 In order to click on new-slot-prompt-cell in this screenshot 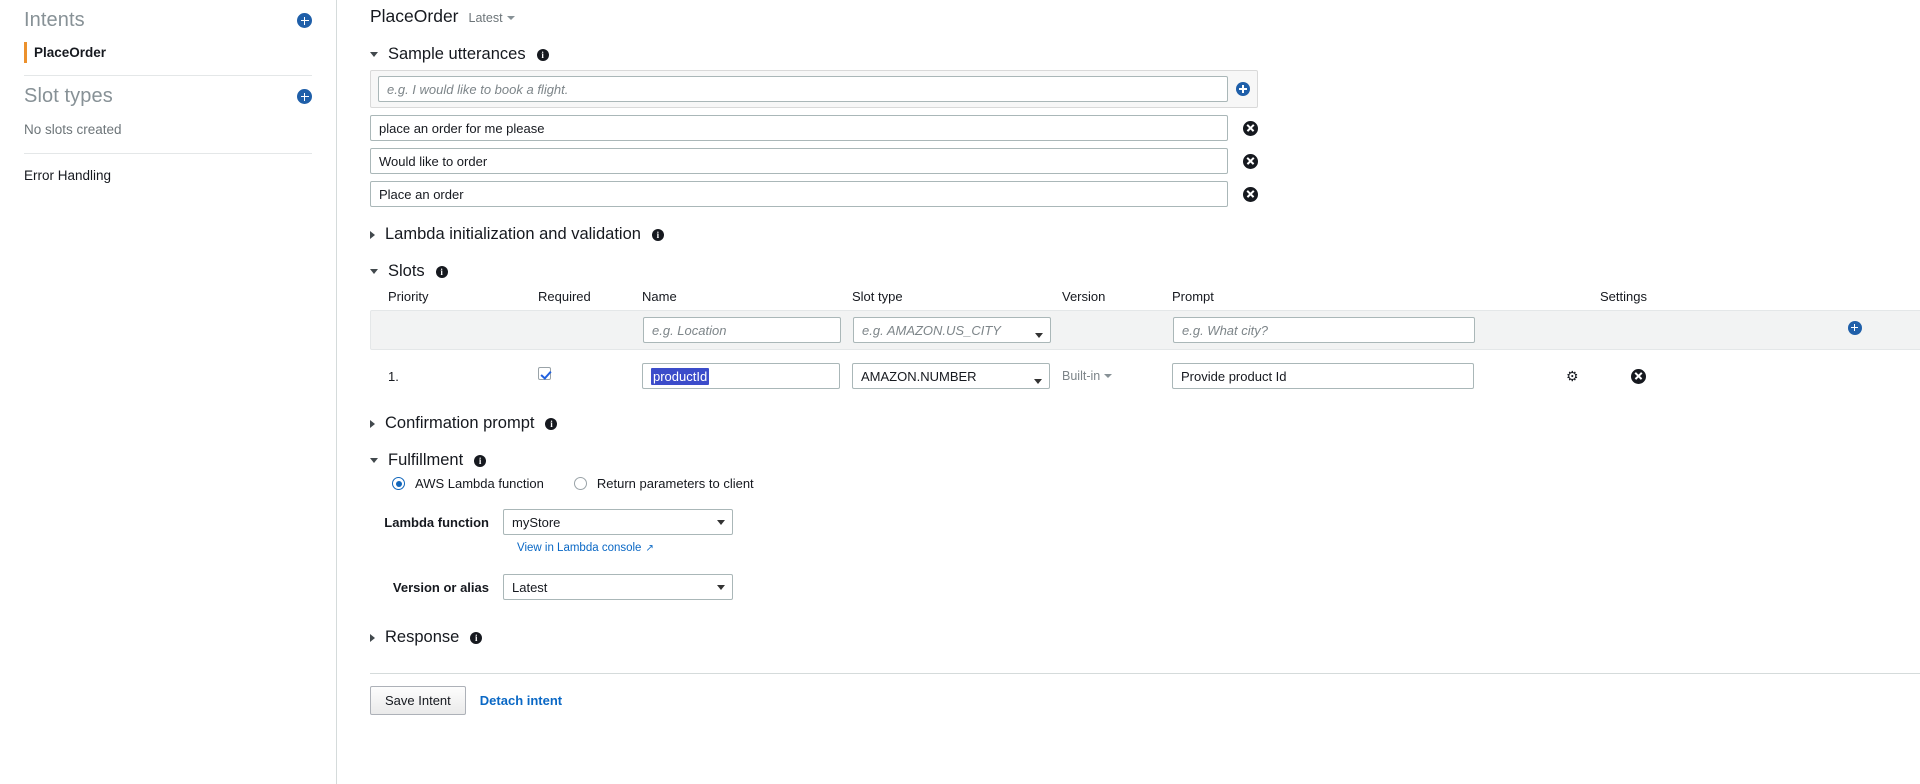, I will do `click(1328, 330)`.